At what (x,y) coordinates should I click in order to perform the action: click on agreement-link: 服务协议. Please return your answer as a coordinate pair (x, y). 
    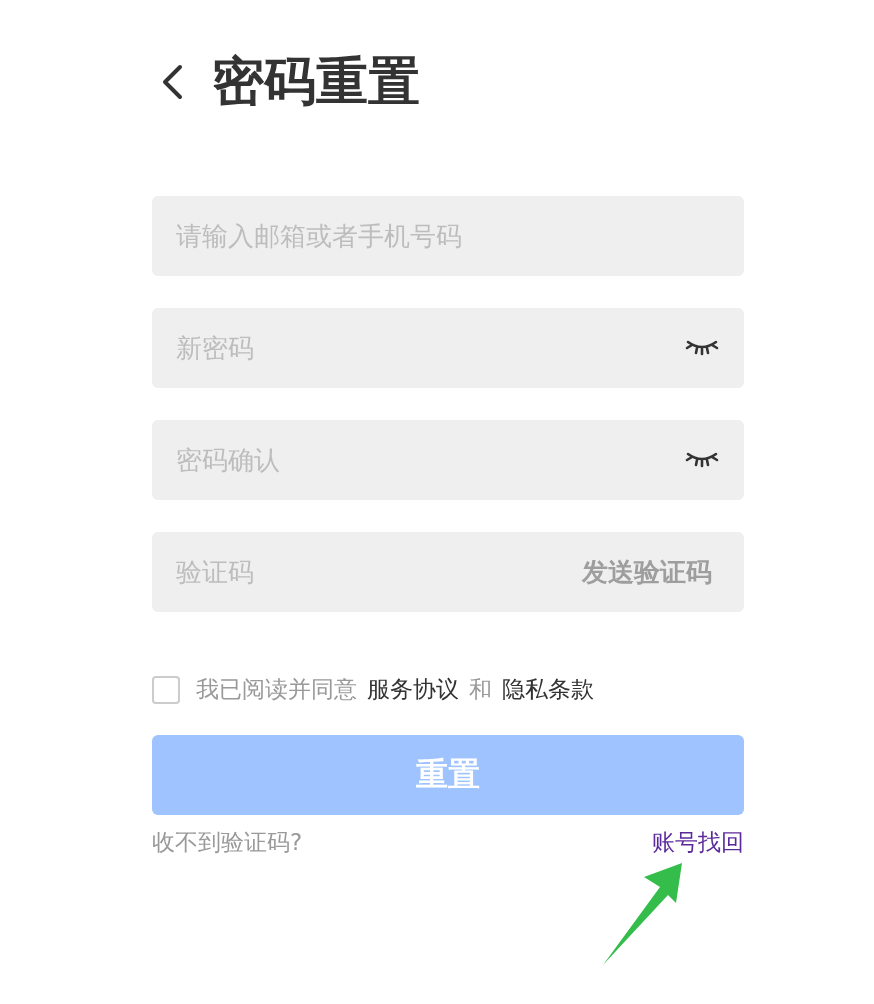
    Looking at the image, I should click on (413, 689).